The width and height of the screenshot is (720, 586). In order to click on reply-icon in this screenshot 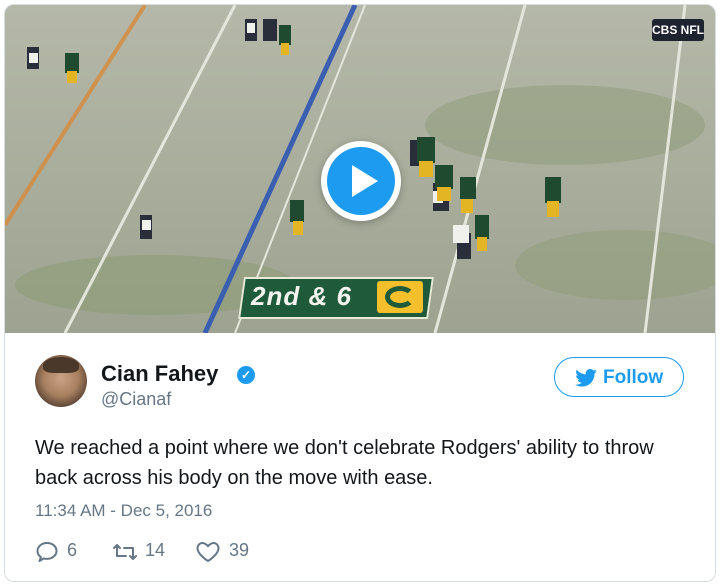, I will do `click(47, 552)`.